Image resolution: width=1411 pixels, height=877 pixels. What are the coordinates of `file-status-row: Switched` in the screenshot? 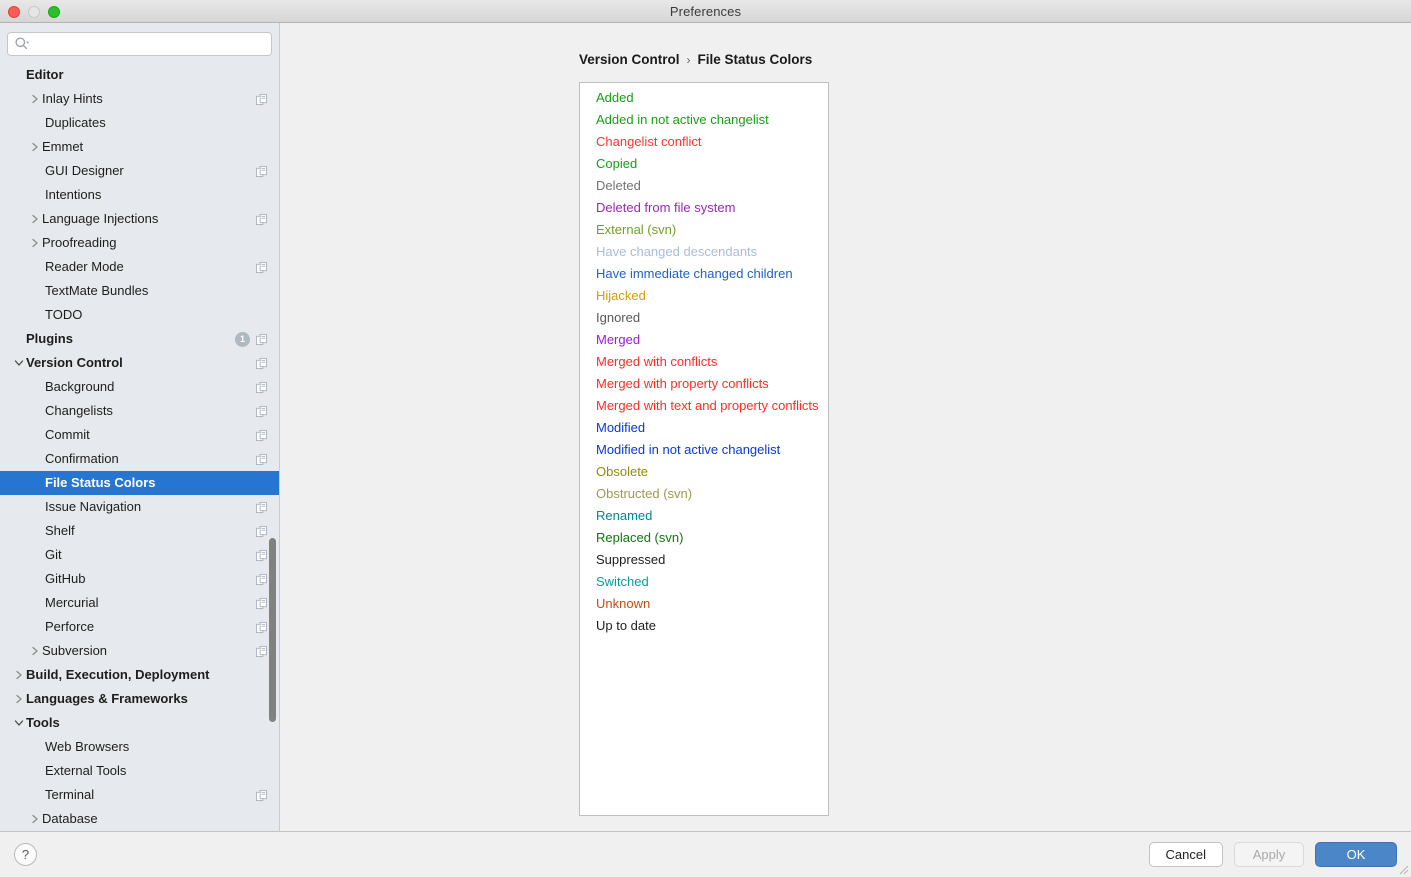 It's located at (704, 582).